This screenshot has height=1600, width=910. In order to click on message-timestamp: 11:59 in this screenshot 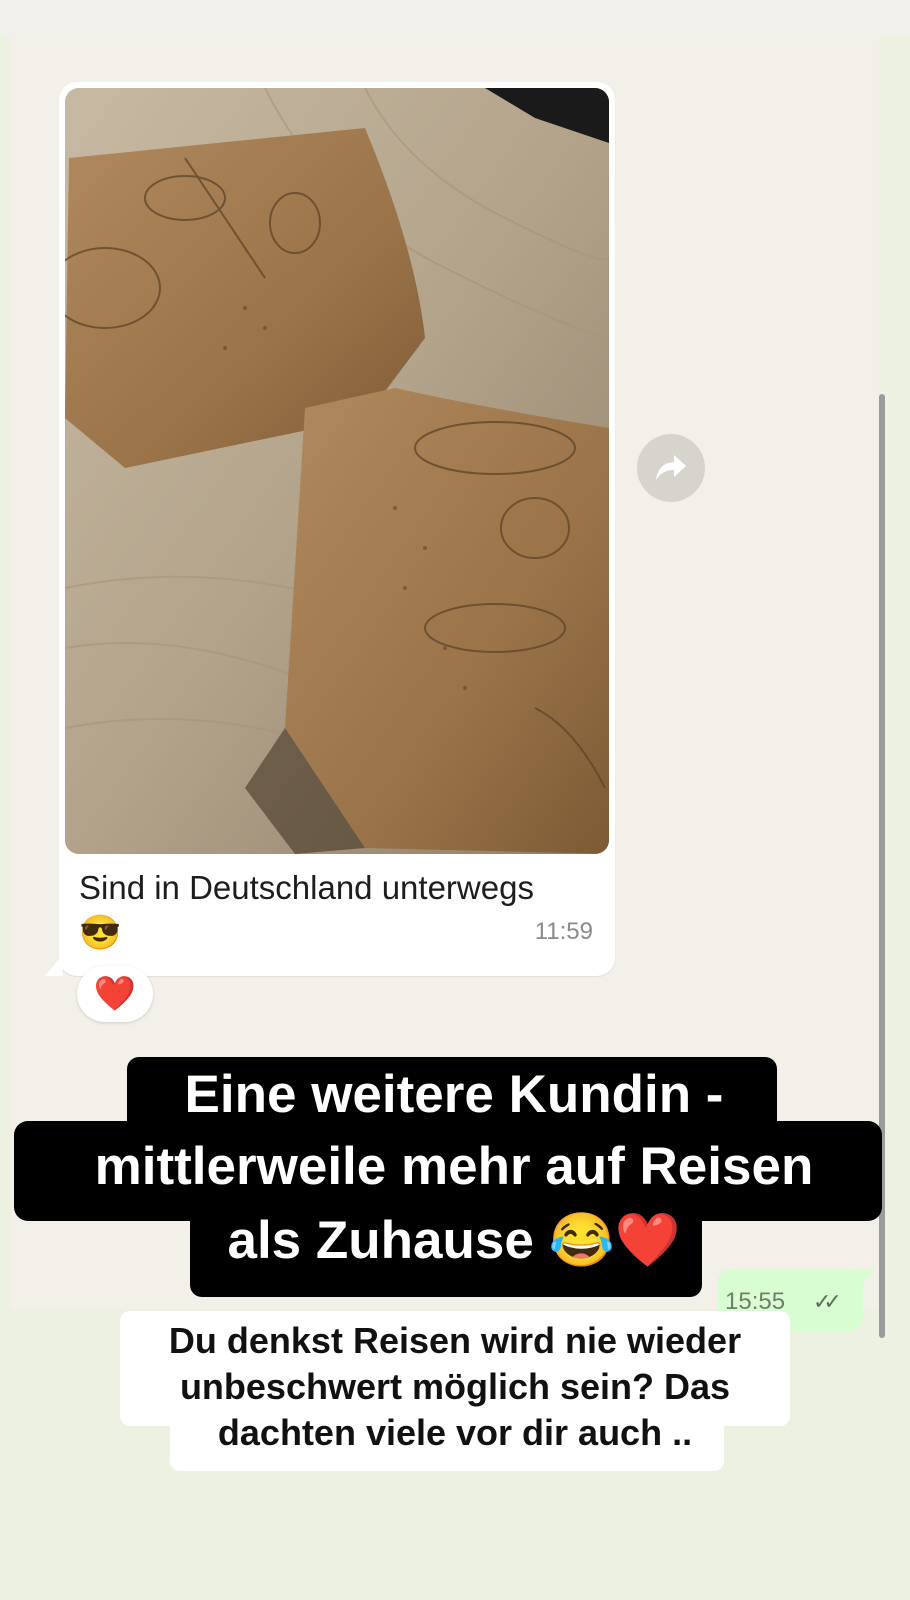, I will do `click(563, 931)`.